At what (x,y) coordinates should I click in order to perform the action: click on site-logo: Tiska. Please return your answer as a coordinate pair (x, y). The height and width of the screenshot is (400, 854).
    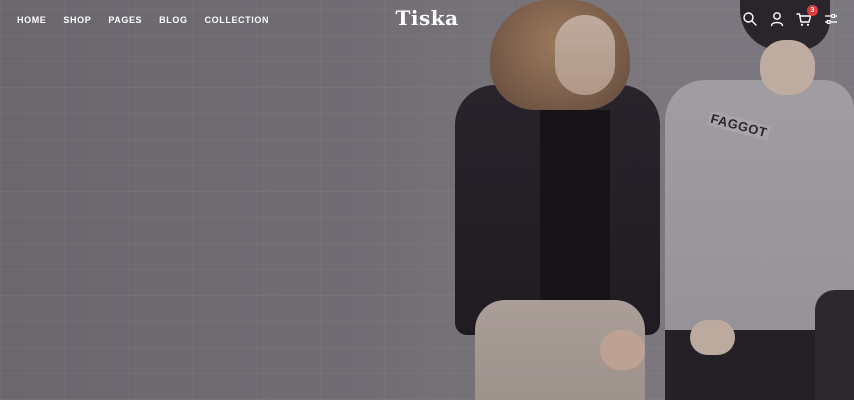
    Looking at the image, I should click on (427, 18).